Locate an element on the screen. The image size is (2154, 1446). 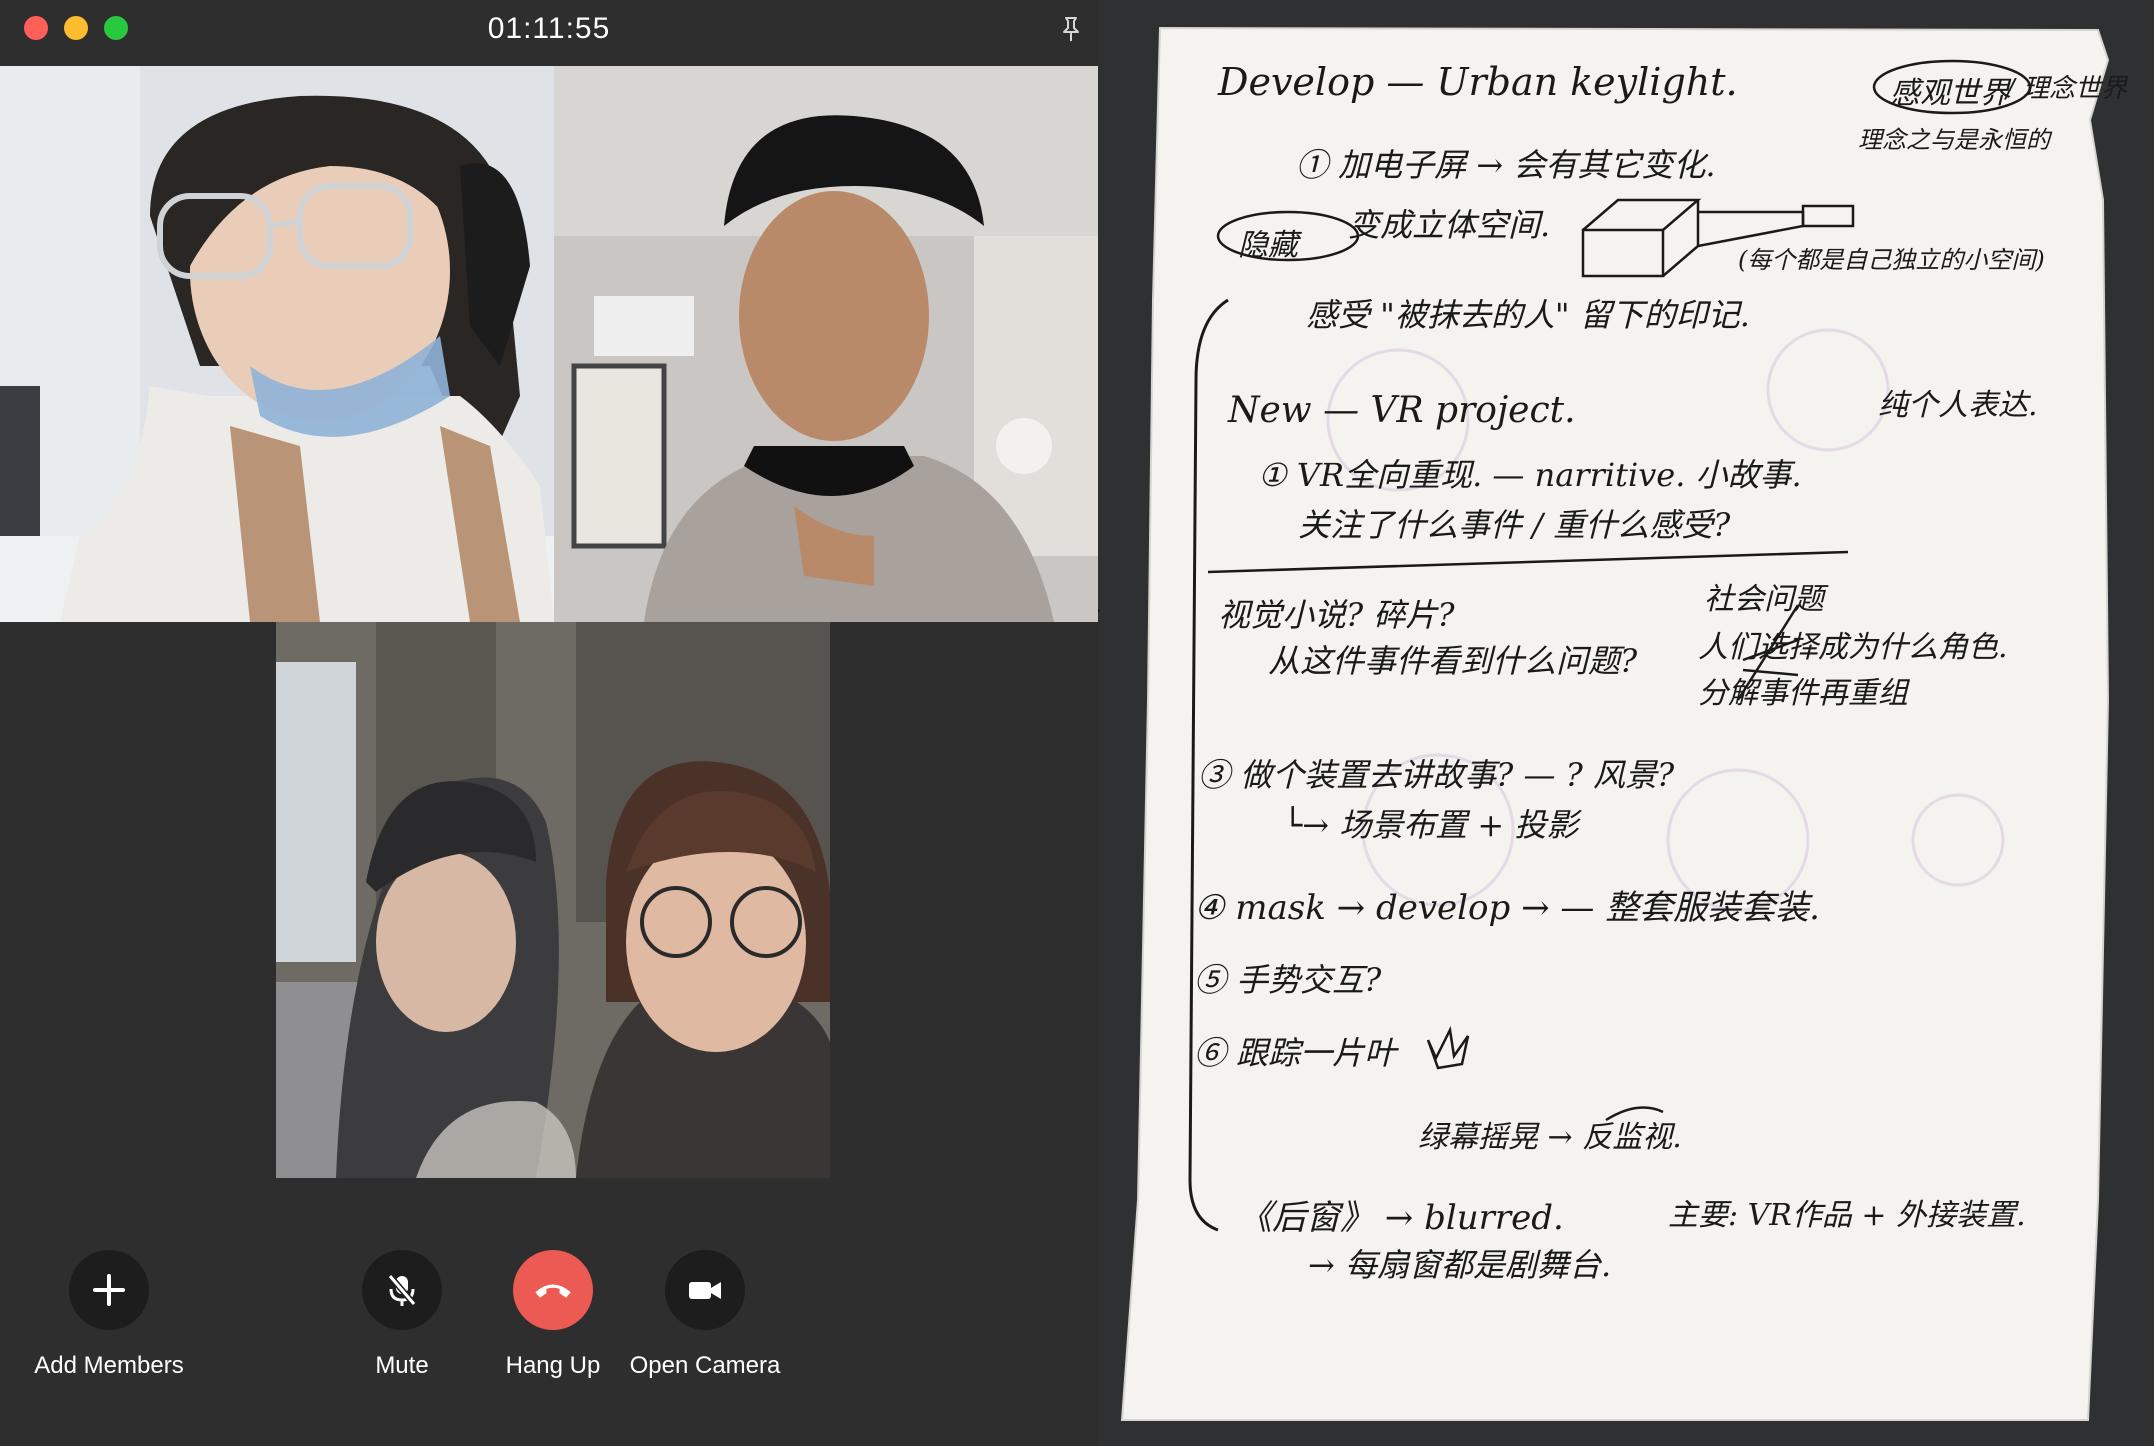
pin-icon is located at coordinates (1071, 29).